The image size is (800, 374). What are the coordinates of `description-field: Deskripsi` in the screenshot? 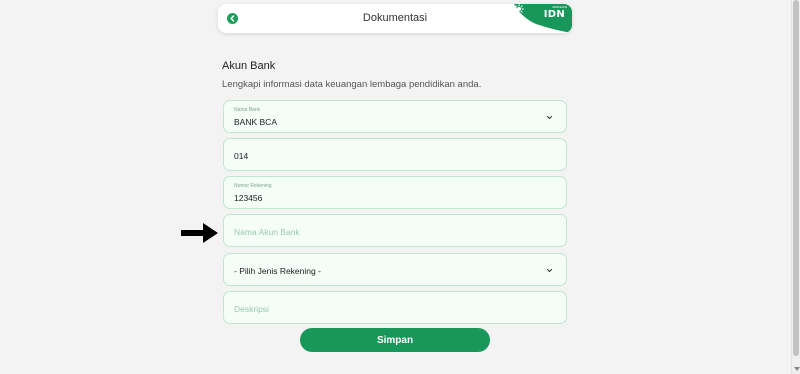 It's located at (395, 307).